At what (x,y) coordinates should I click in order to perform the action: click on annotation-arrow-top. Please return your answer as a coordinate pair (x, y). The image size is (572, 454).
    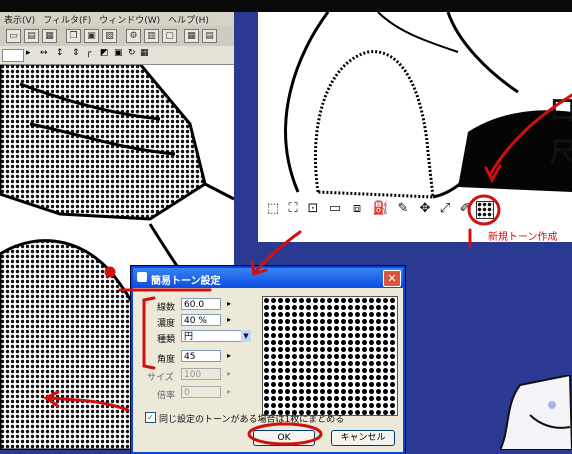
    Looking at the image, I should click on (530, 135).